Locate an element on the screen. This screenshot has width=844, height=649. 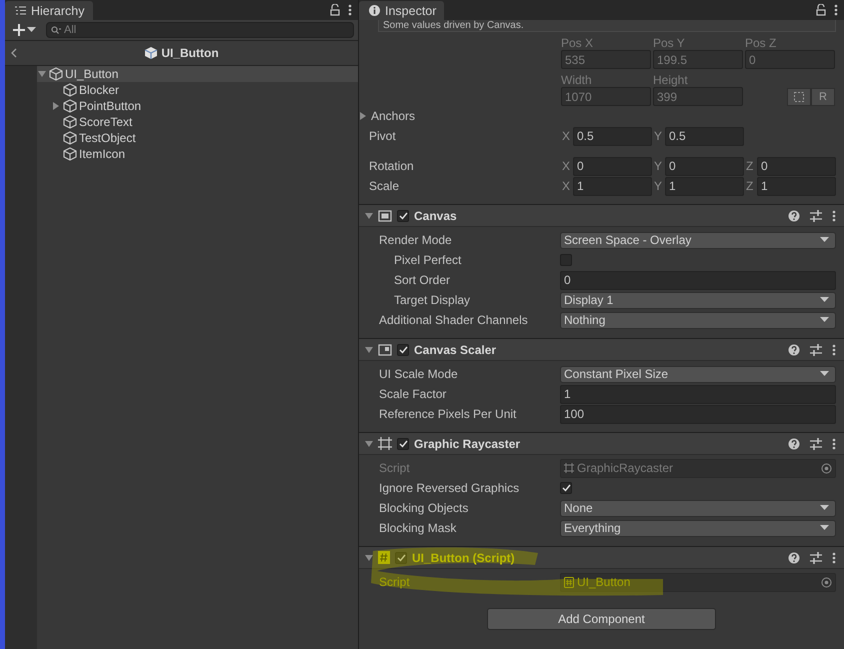
inspector-tab: Inspector is located at coordinates (401, 10).